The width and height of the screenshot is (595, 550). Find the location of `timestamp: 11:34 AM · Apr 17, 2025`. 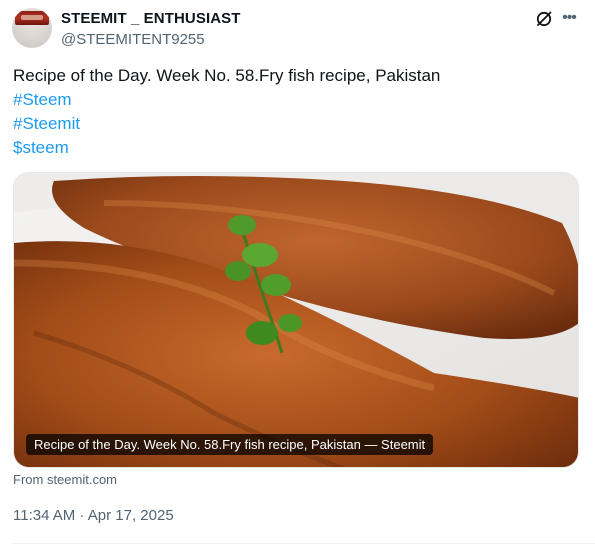

timestamp: 11:34 AM · Apr 17, 2025 is located at coordinates (93, 515).